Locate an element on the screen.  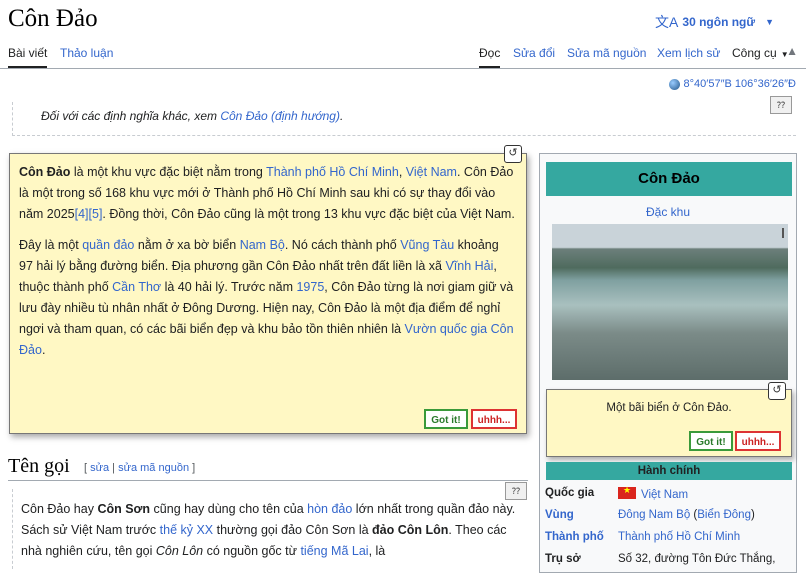
link-malay-language: tiếng Mã Lai is located at coordinates (334, 551).